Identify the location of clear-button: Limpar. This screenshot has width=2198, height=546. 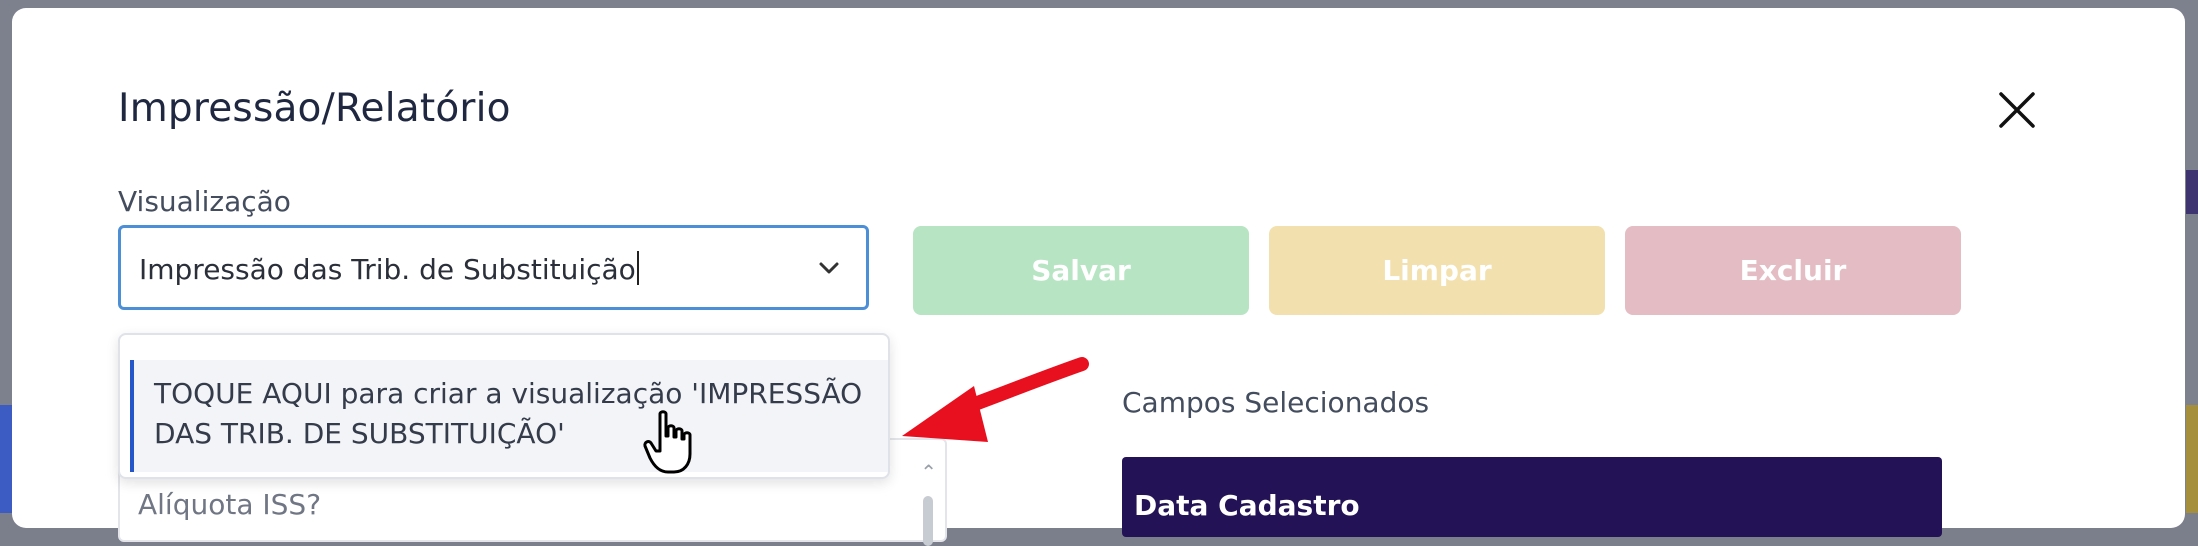
(1437, 270).